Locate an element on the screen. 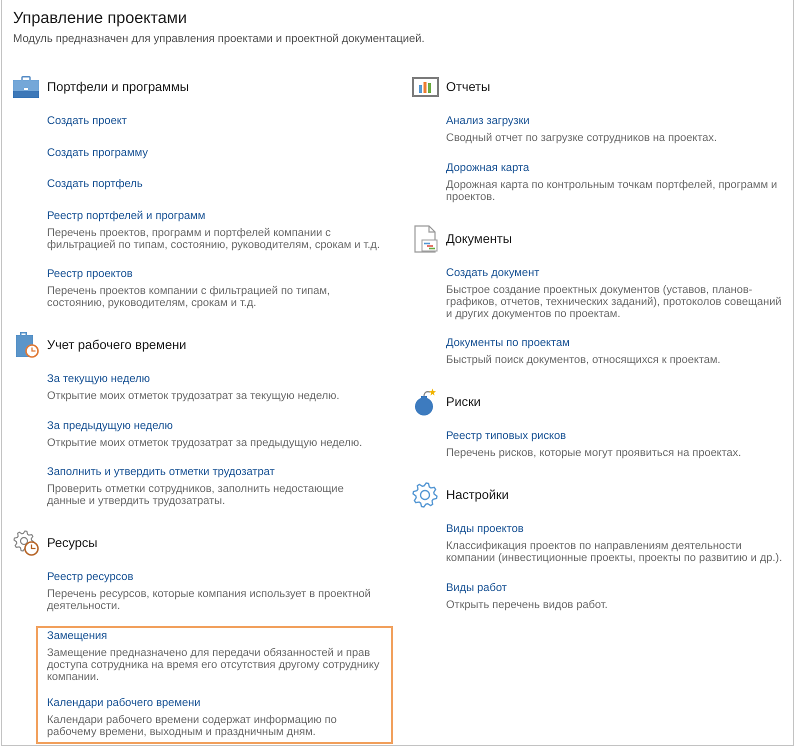  briefcase-icon is located at coordinates (26, 87).